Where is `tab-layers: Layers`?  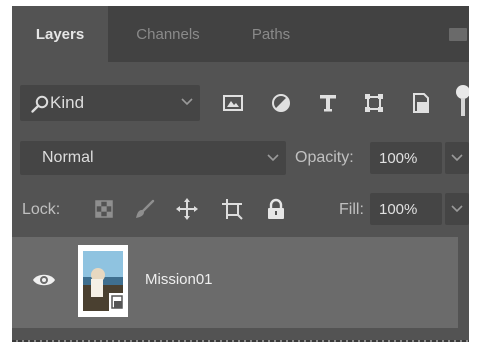
tab-layers: Layers is located at coordinates (60, 34).